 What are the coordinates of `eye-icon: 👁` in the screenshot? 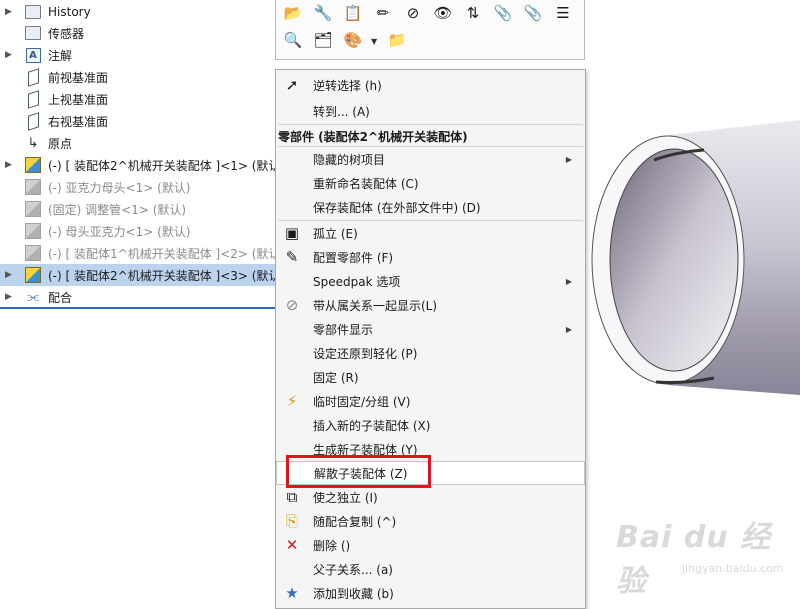 It's located at (443, 13).